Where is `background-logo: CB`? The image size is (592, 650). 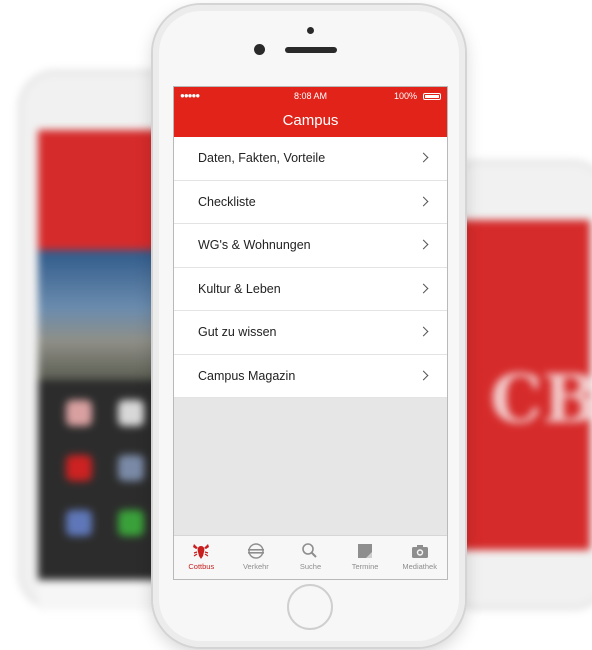
background-logo: CB is located at coordinates (541, 399).